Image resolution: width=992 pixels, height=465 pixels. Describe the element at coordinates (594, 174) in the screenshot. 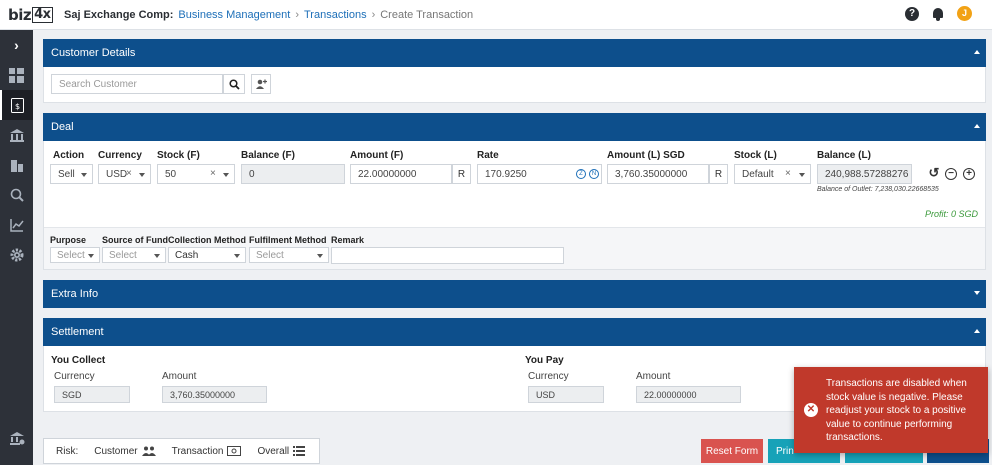

I see `rate-n-icon: N` at that location.